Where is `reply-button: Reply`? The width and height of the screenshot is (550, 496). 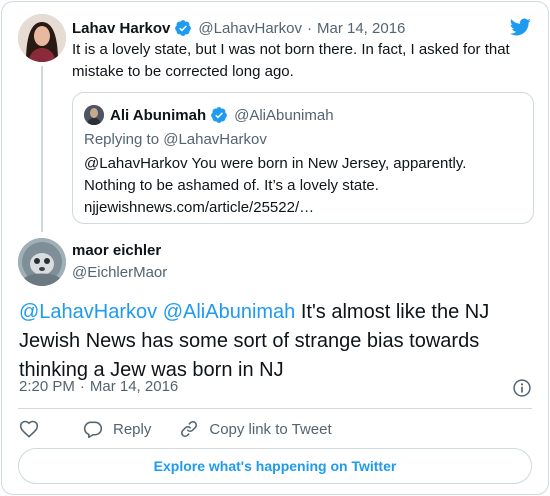 reply-button: Reply is located at coordinates (117, 429).